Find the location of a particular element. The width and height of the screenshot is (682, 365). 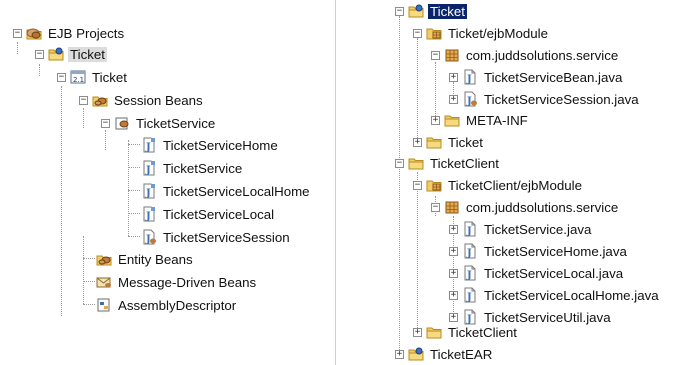

node-label: TicketServiceLocal.java is located at coordinates (554, 273).